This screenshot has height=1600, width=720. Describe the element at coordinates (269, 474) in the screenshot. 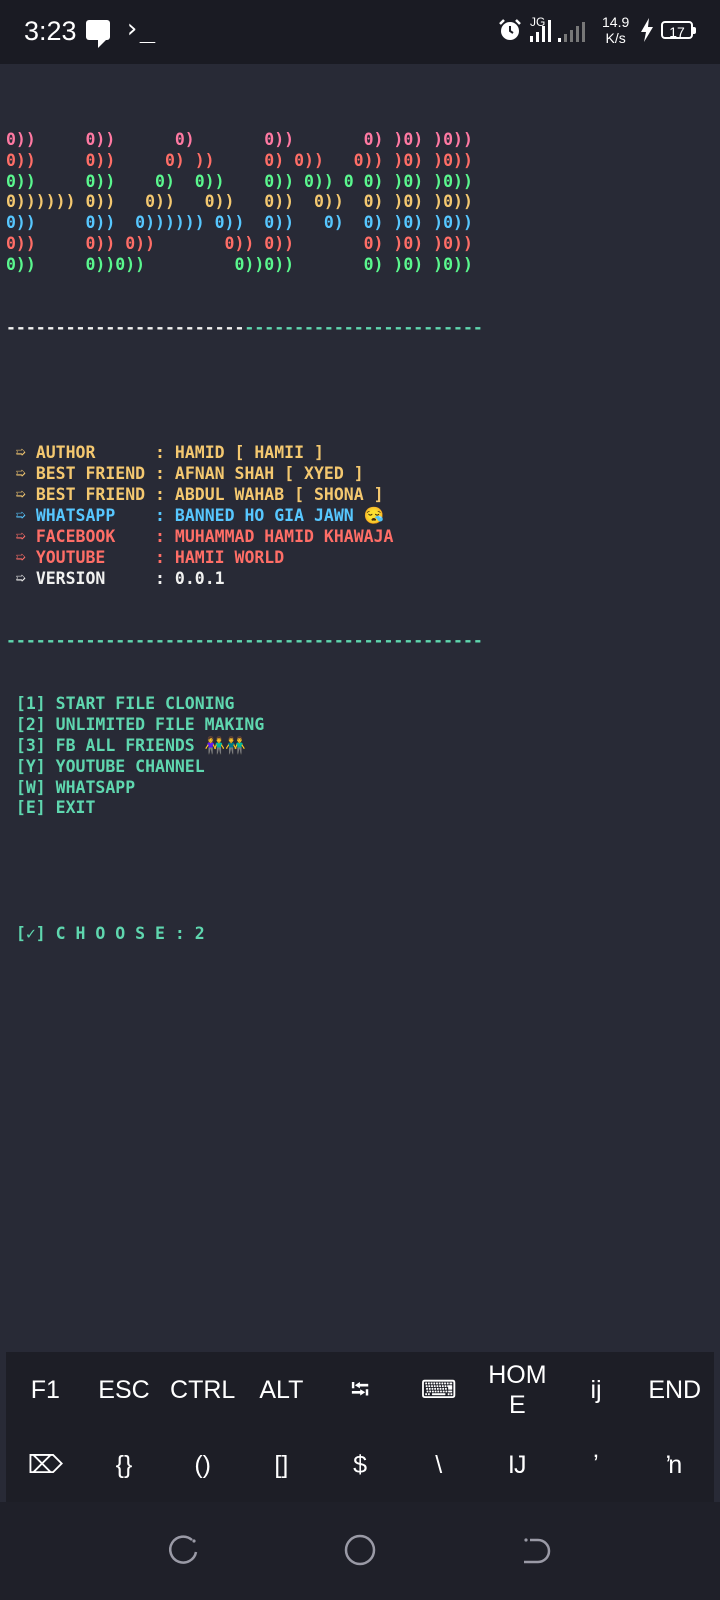

I see `info-value: AFNAN SHAH [ XYED ]` at that location.